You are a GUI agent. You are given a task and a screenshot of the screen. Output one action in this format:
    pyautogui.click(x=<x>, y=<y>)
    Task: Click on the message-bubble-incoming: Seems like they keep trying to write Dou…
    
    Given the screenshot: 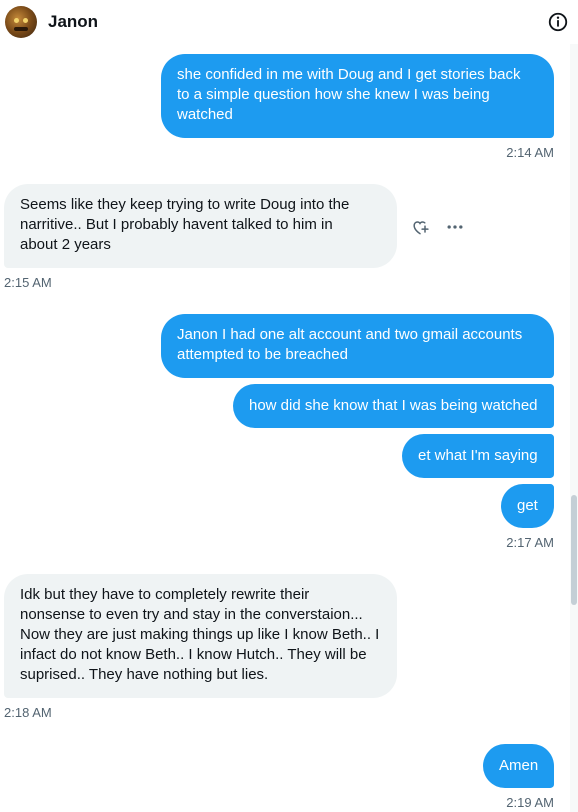 What is the action you would take?
    pyautogui.click(x=200, y=226)
    